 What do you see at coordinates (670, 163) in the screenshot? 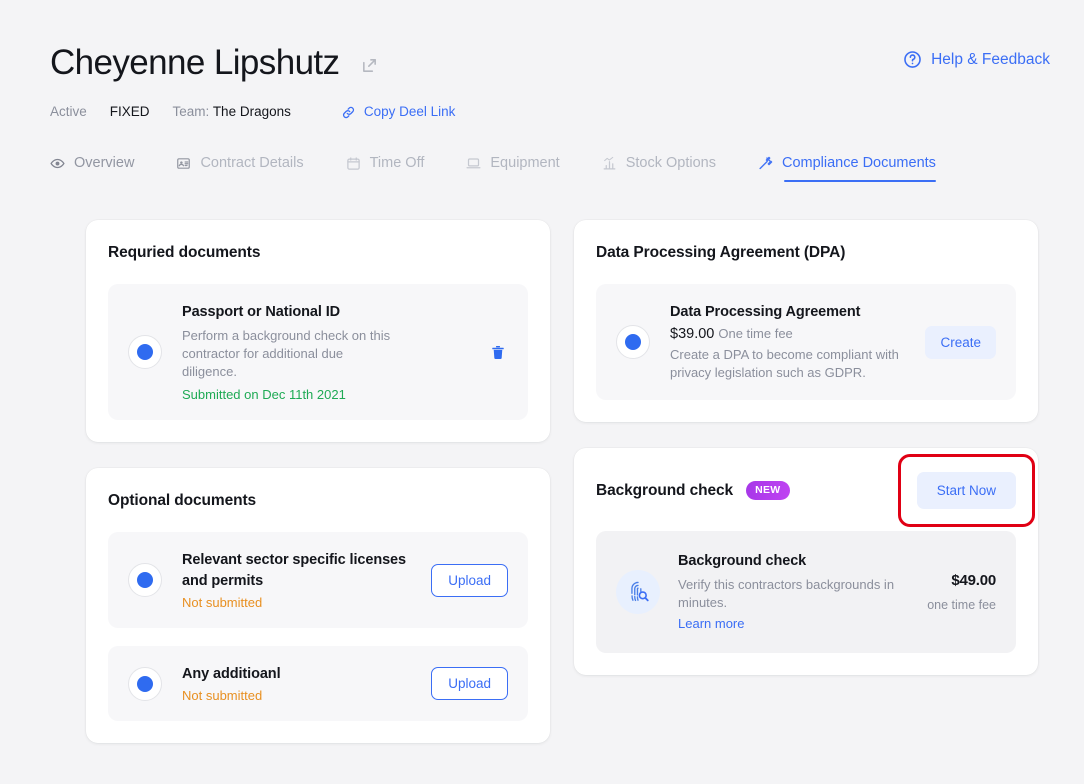
I see `tab-stock-options-label: Stock Options` at bounding box center [670, 163].